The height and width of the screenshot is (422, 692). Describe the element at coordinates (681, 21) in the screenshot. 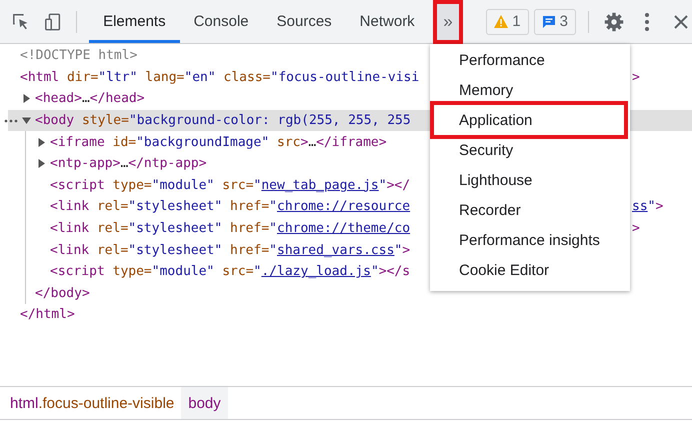

I see `close-icon` at that location.